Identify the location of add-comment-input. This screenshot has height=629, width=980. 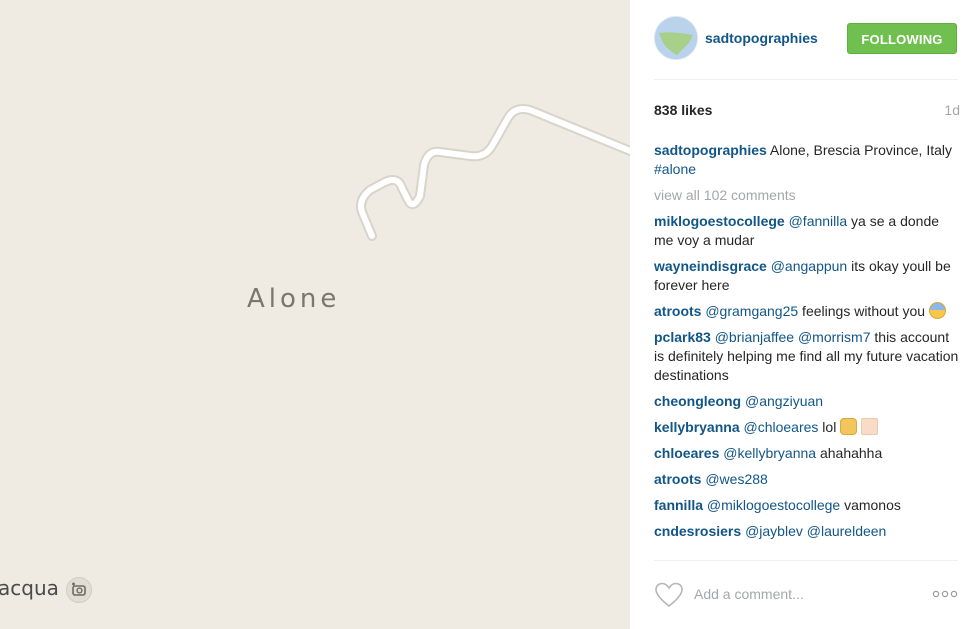
(804, 594).